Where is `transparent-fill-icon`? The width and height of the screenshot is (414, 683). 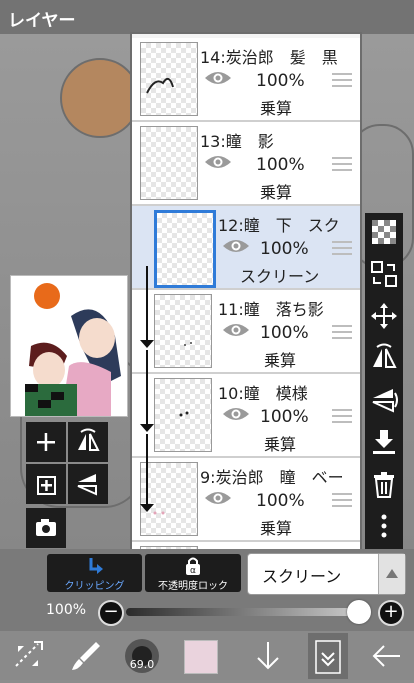 transparent-fill-icon is located at coordinates (384, 232).